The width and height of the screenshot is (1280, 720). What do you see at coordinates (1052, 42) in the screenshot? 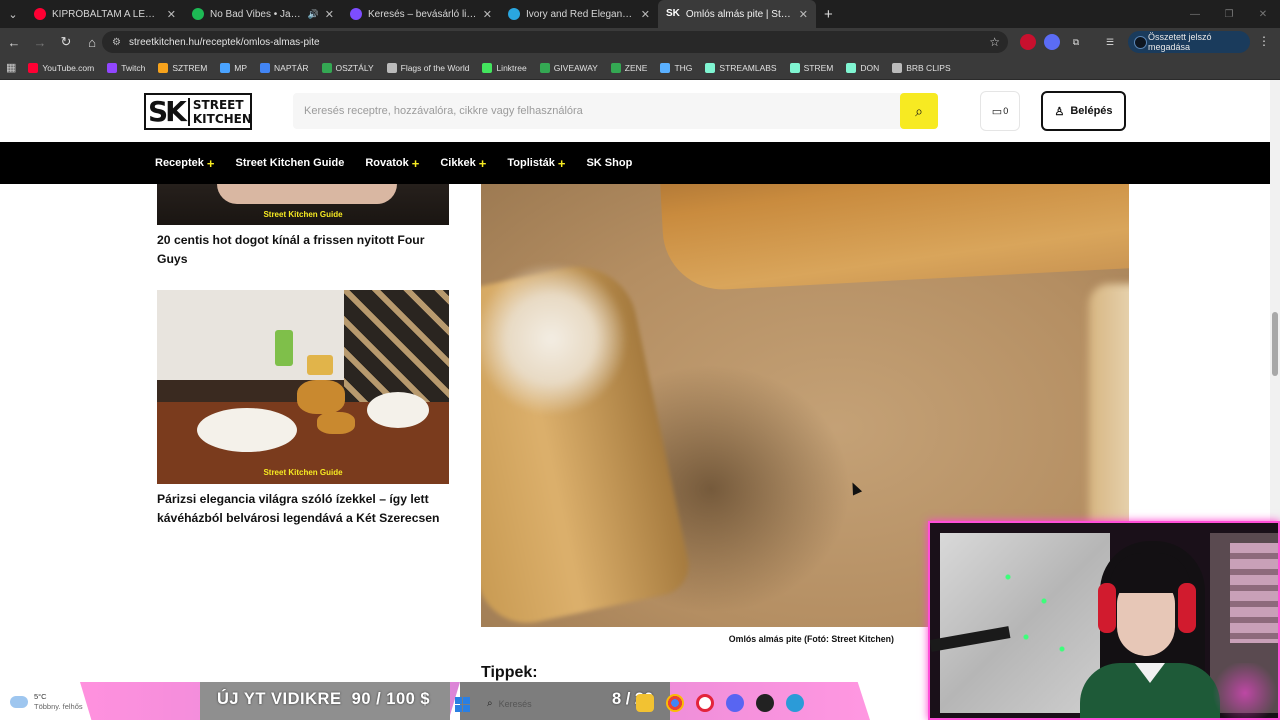
I see `extension-circle-icon` at bounding box center [1052, 42].